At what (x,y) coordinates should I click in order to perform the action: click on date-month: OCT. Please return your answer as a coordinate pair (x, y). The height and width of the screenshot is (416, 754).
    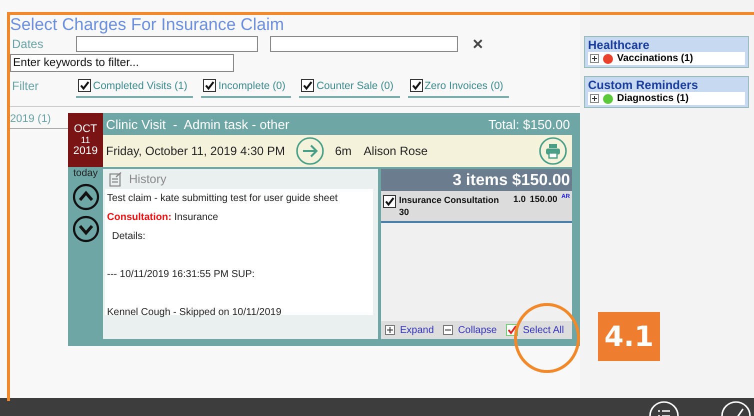
    Looking at the image, I should click on (86, 129).